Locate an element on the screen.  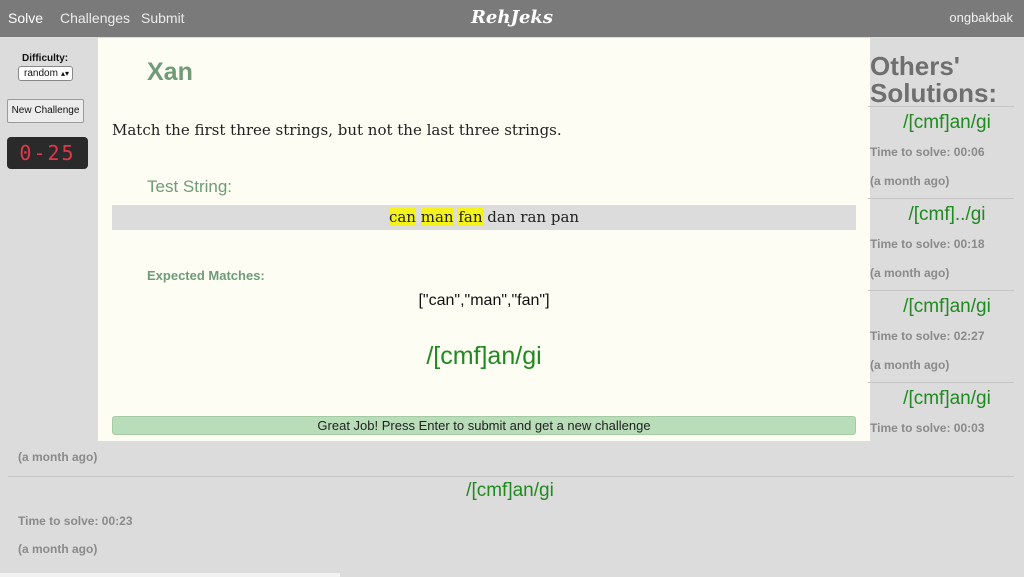
brand-logo: RehJeks is located at coordinates (512, 17).